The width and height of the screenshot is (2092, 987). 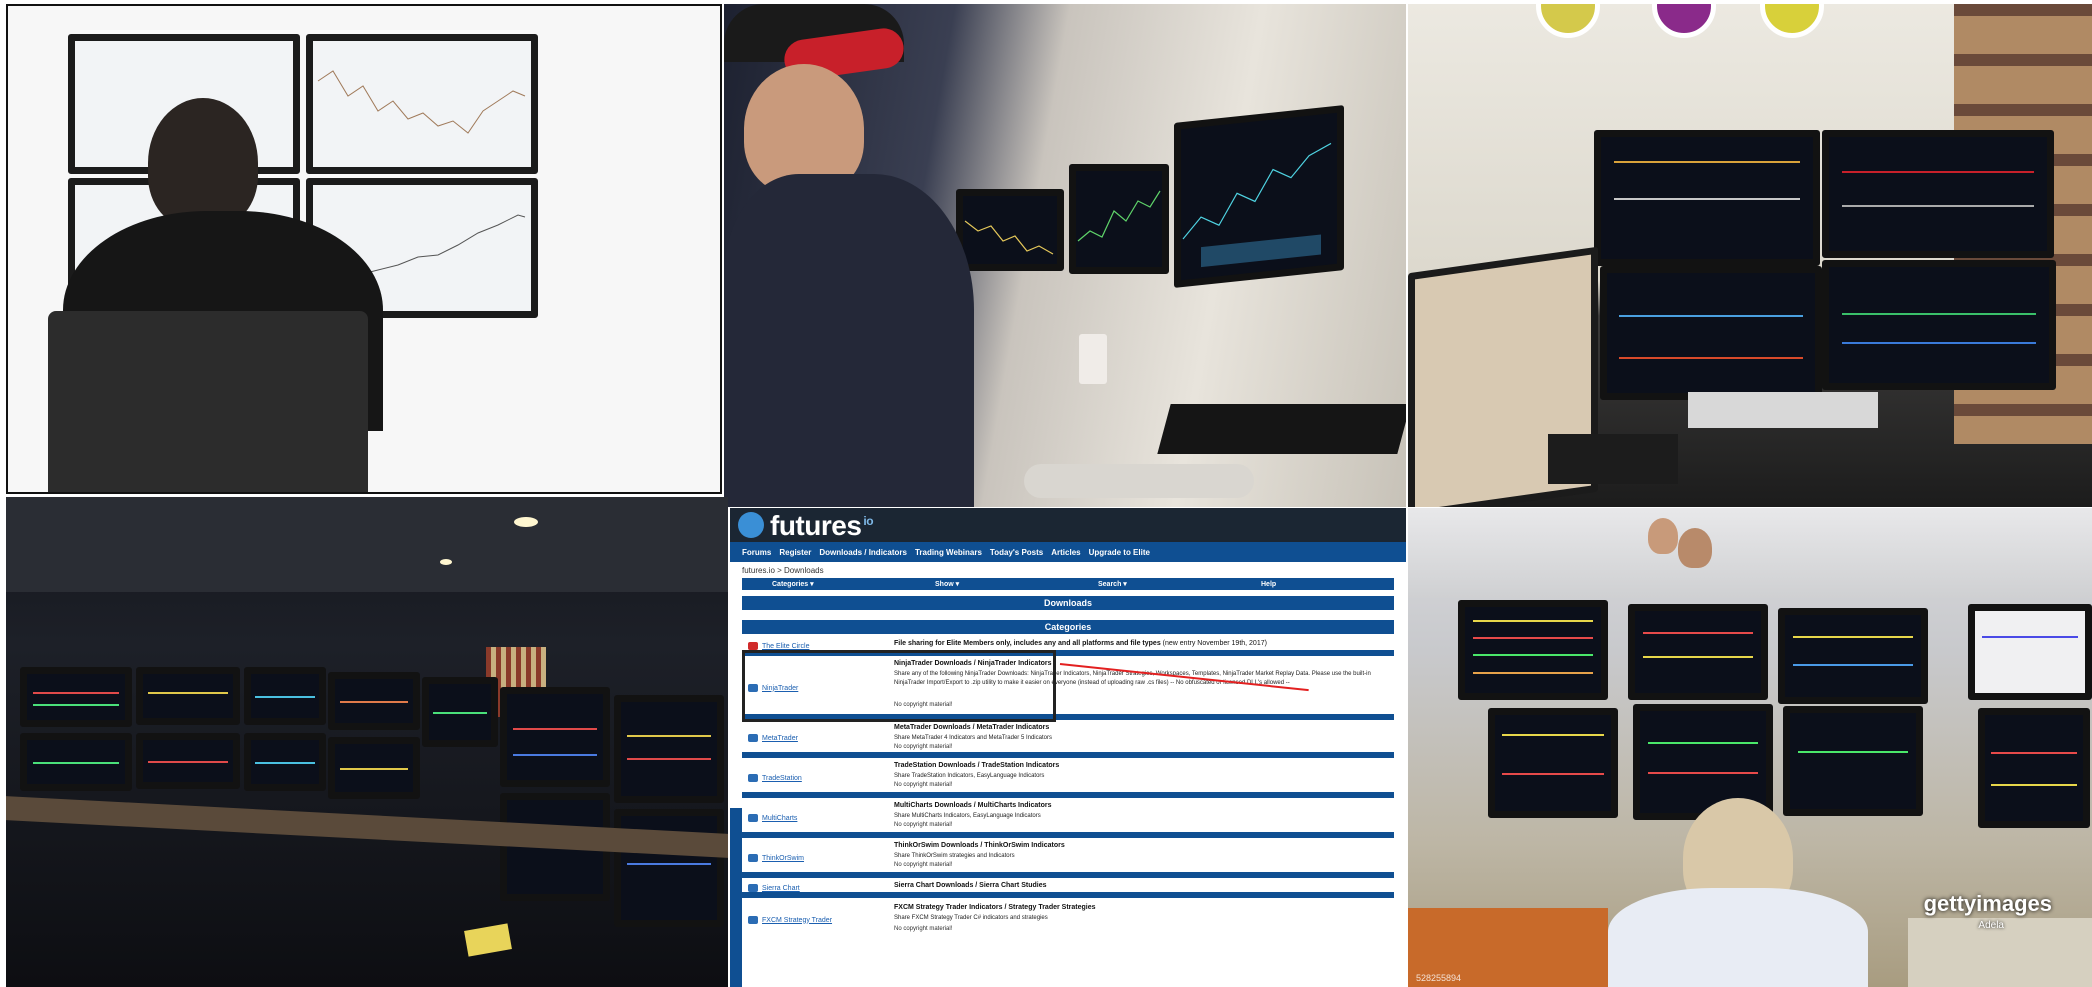 I want to click on filter-bar: Categories ▾ Show ▾ Search ▾ Help, so click(x=1068, y=584).